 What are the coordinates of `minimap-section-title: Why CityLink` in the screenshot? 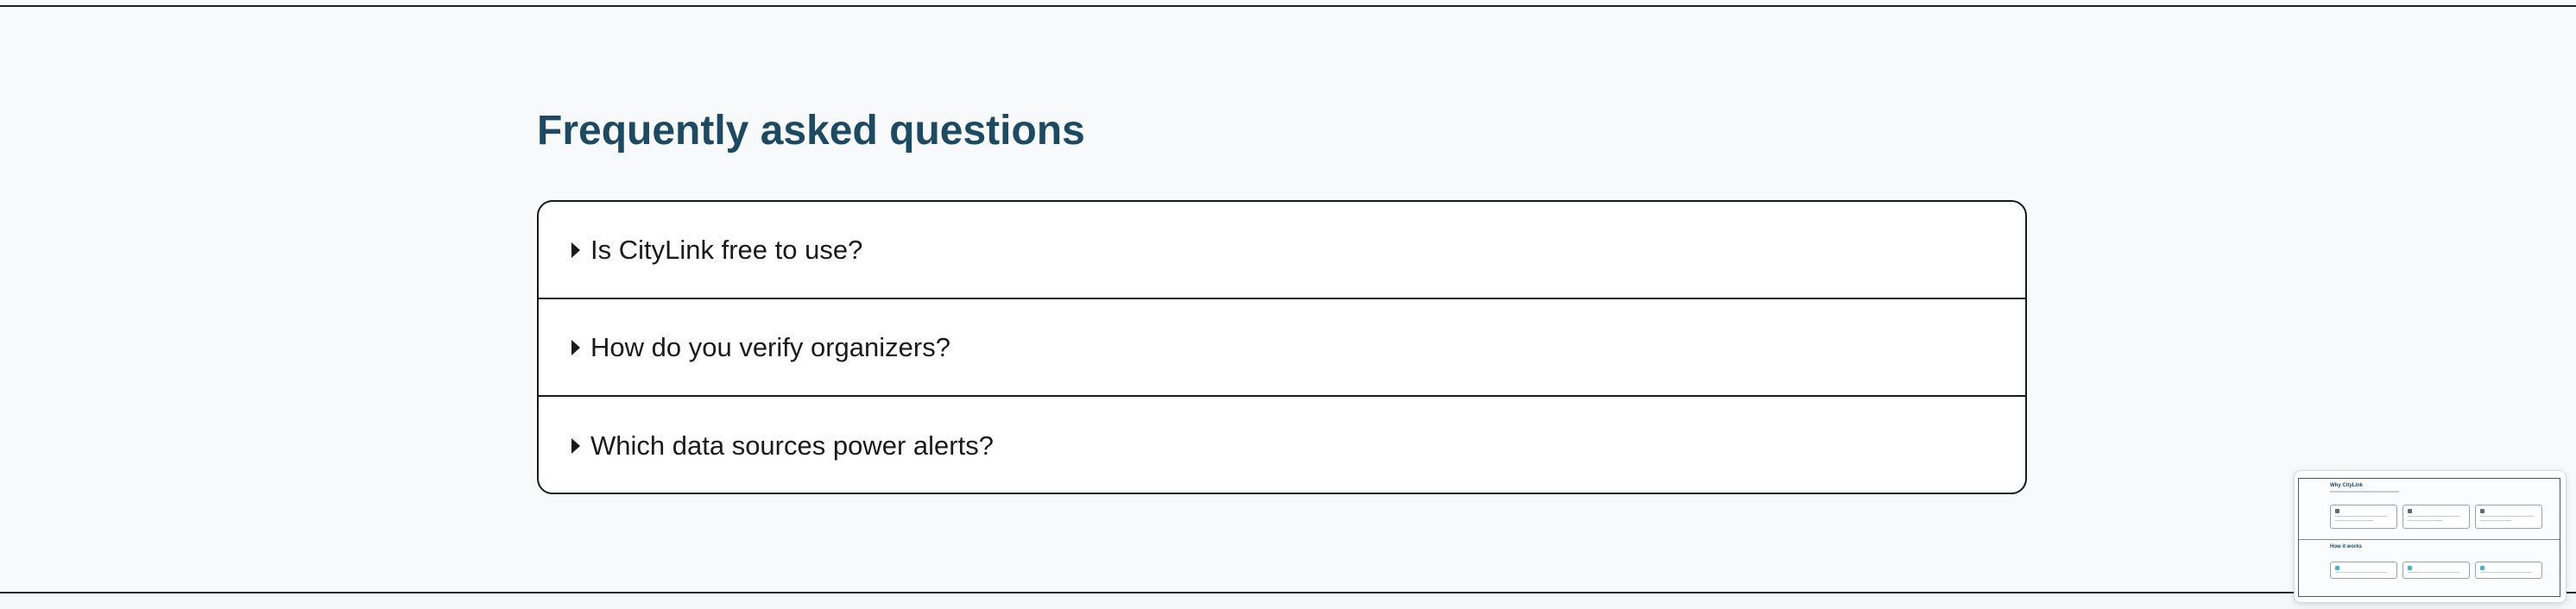 It's located at (2347, 485).